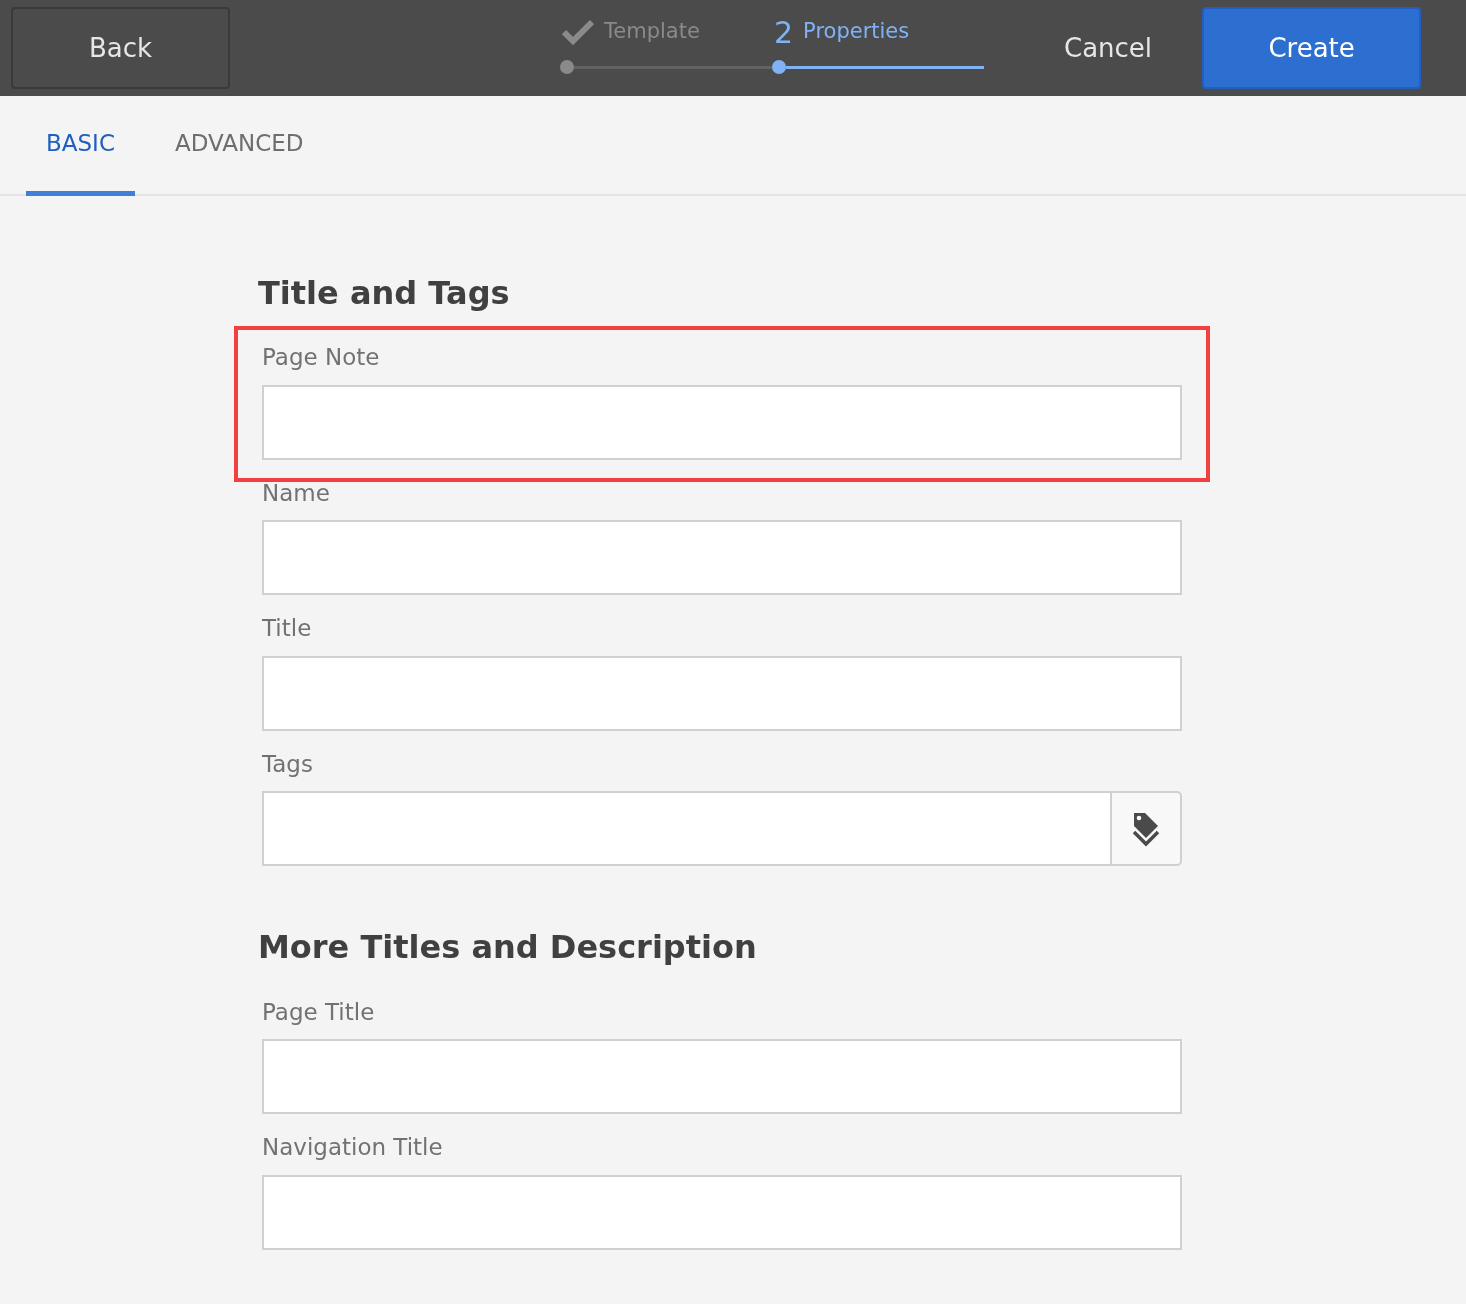 The image size is (1466, 1304). What do you see at coordinates (120, 48) in the screenshot?
I see `back-button: Back` at bounding box center [120, 48].